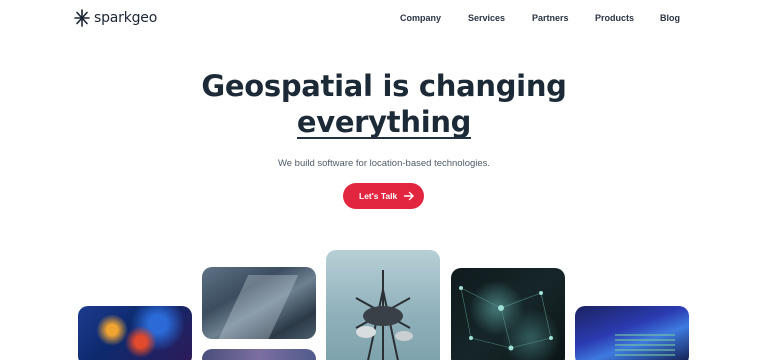 The height and width of the screenshot is (360, 768). Describe the element at coordinates (550, 18) in the screenshot. I see `nav-link-partners: Partners` at that location.